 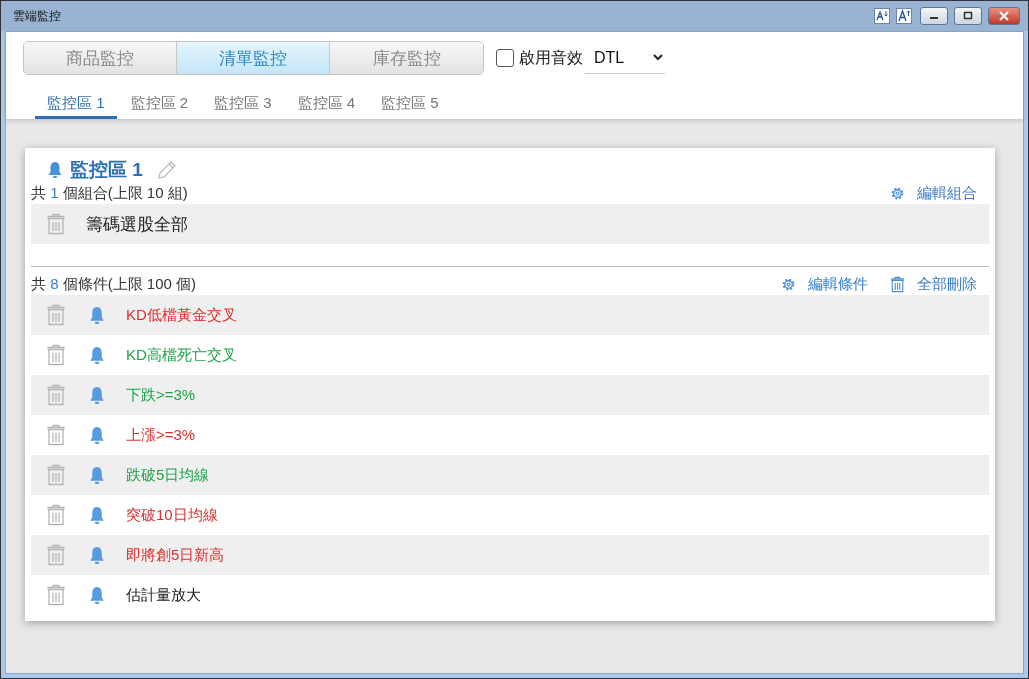 I want to click on condition-name: 即將創5日新高, so click(x=175, y=555).